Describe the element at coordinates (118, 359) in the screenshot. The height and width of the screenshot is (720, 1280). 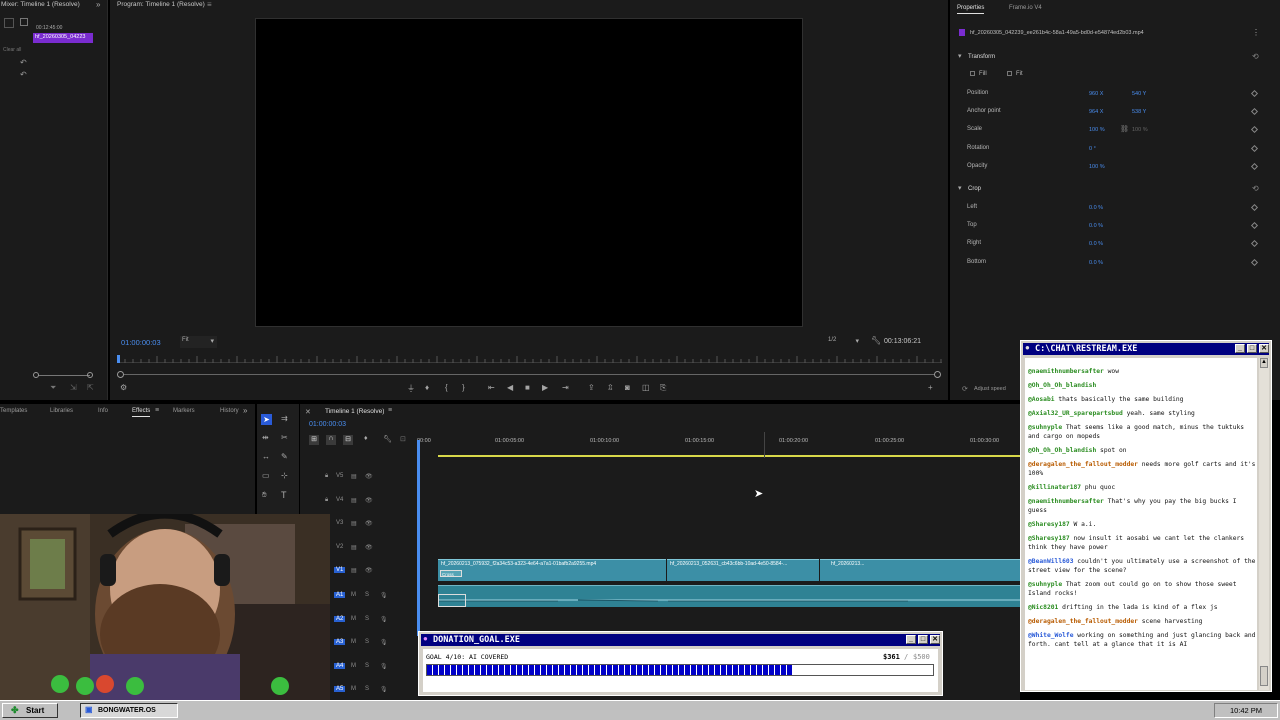
I see `playhead-marker` at that location.